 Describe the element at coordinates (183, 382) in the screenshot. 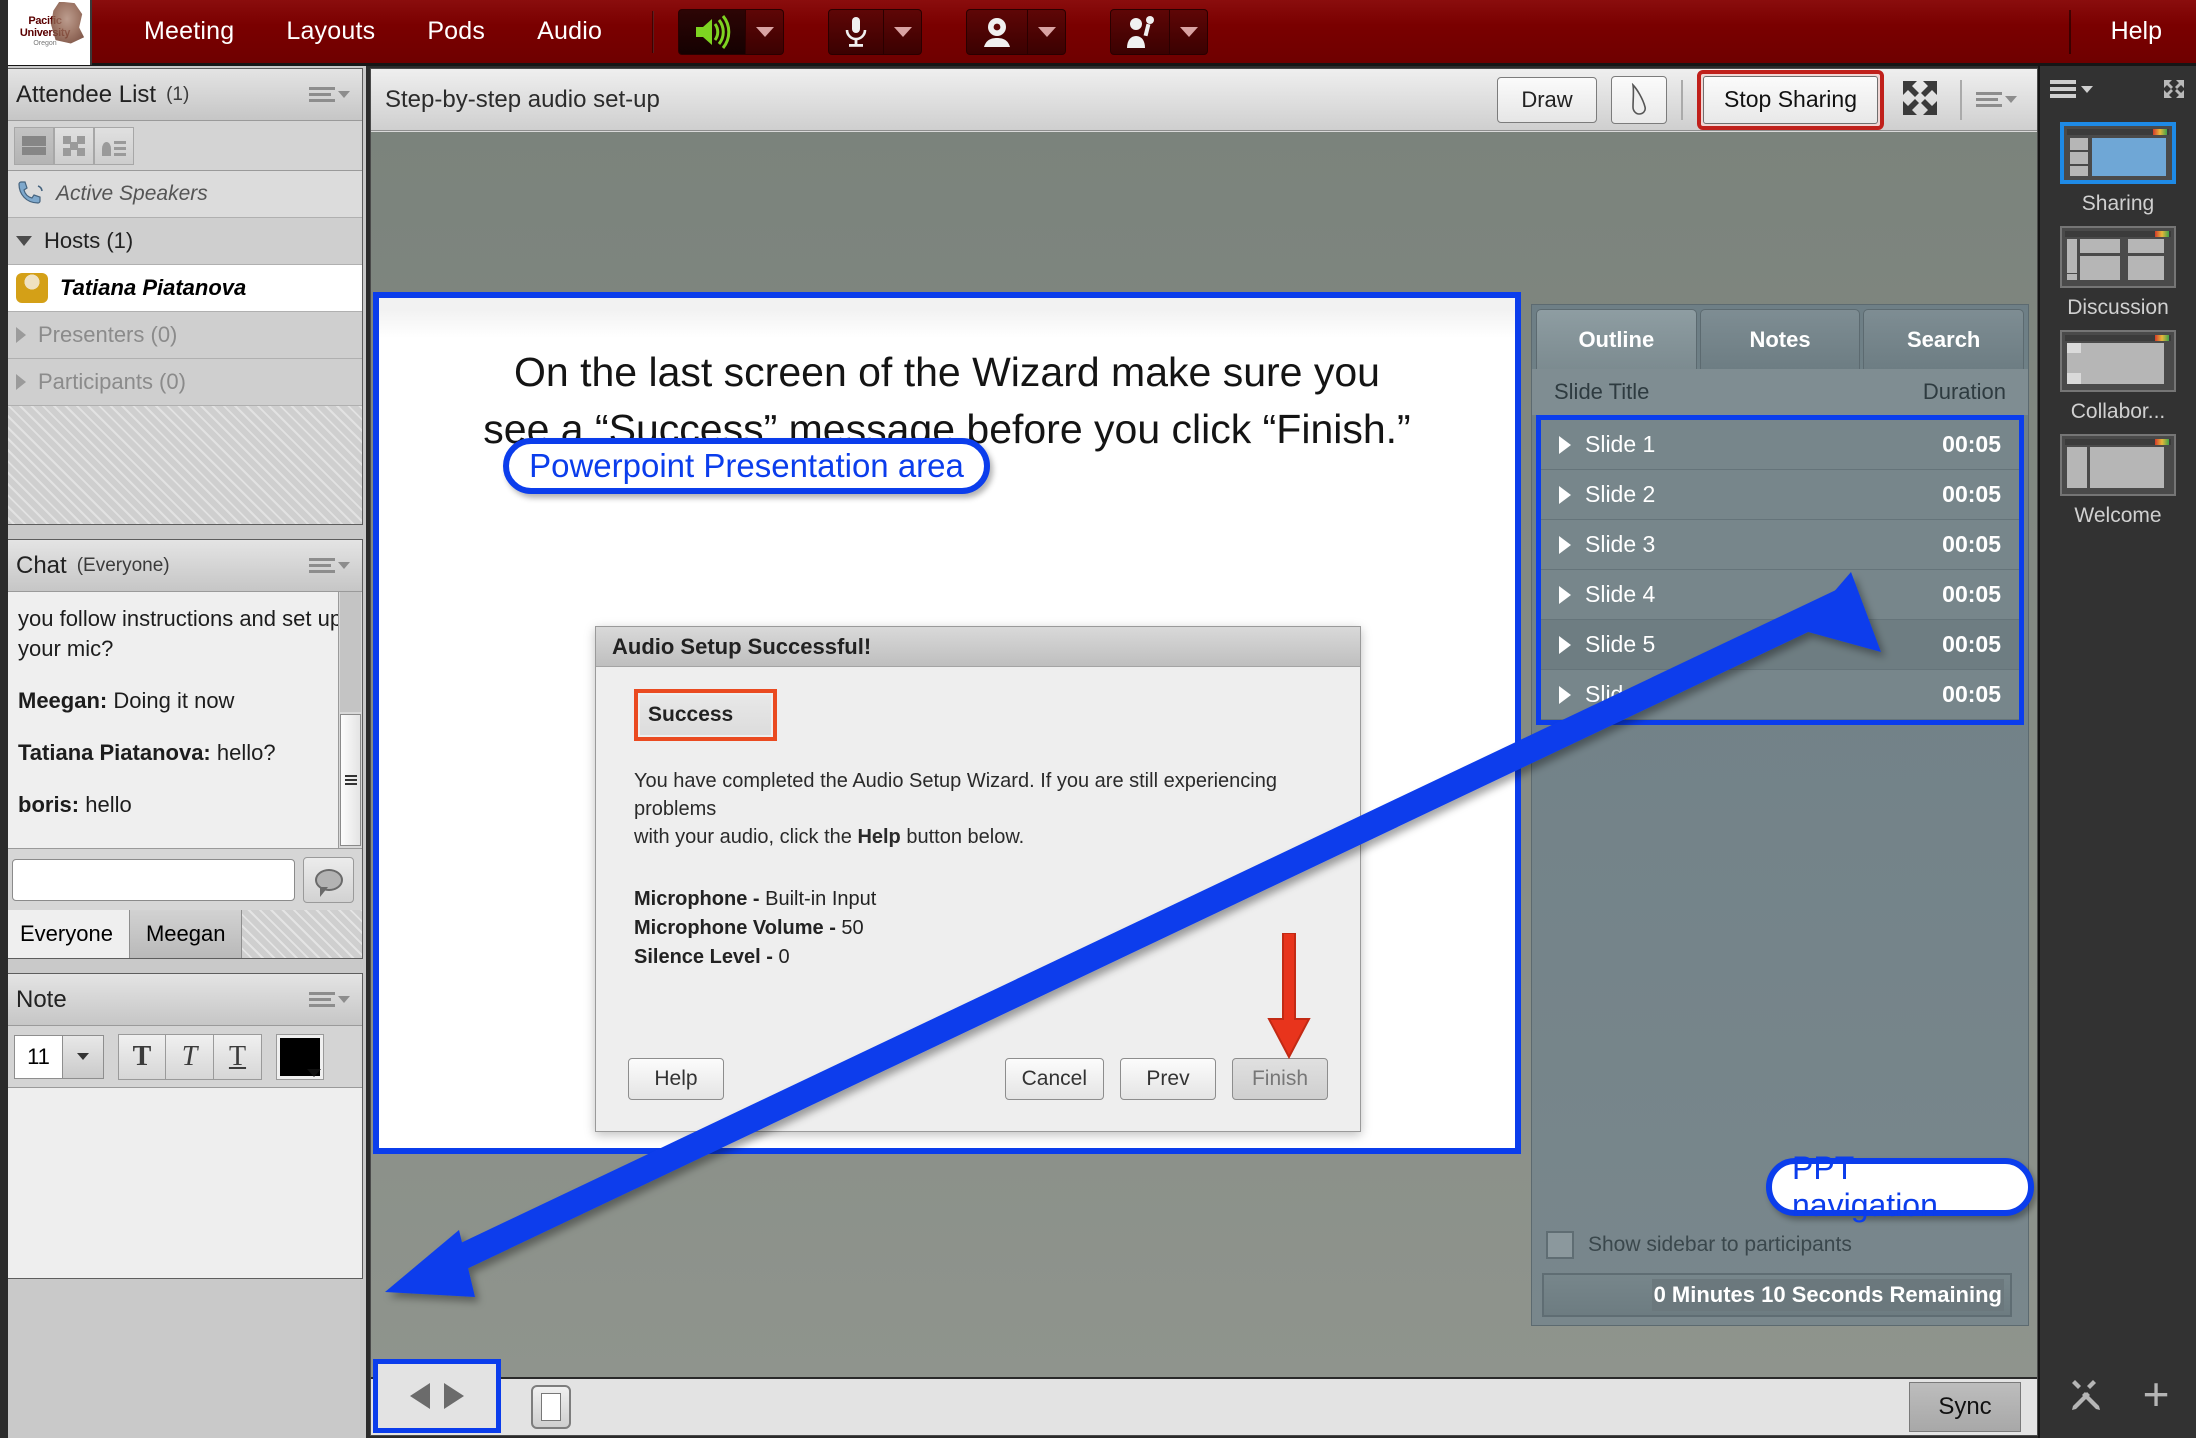

I see `attendee-group-participants: Participants (0)` at that location.